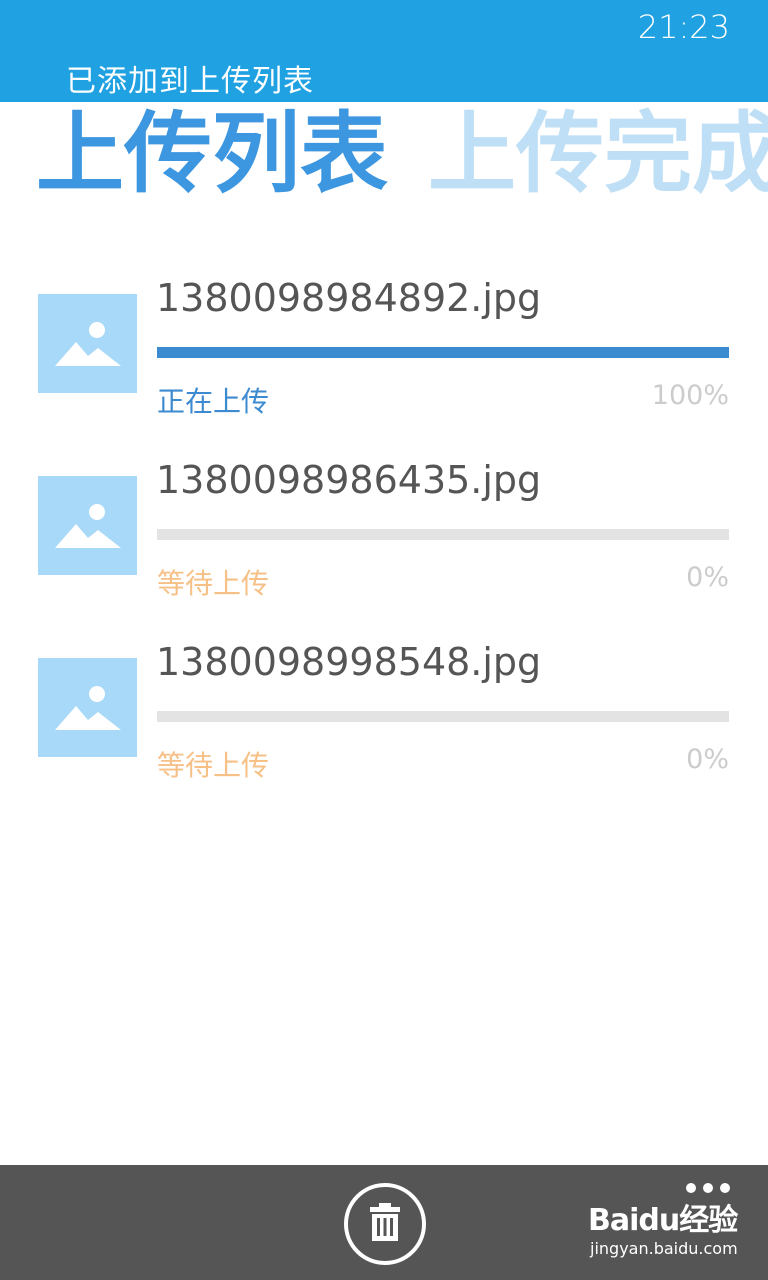  Describe the element at coordinates (190, 81) in the screenshot. I see `toast-message: 已添加到上传列表` at that location.